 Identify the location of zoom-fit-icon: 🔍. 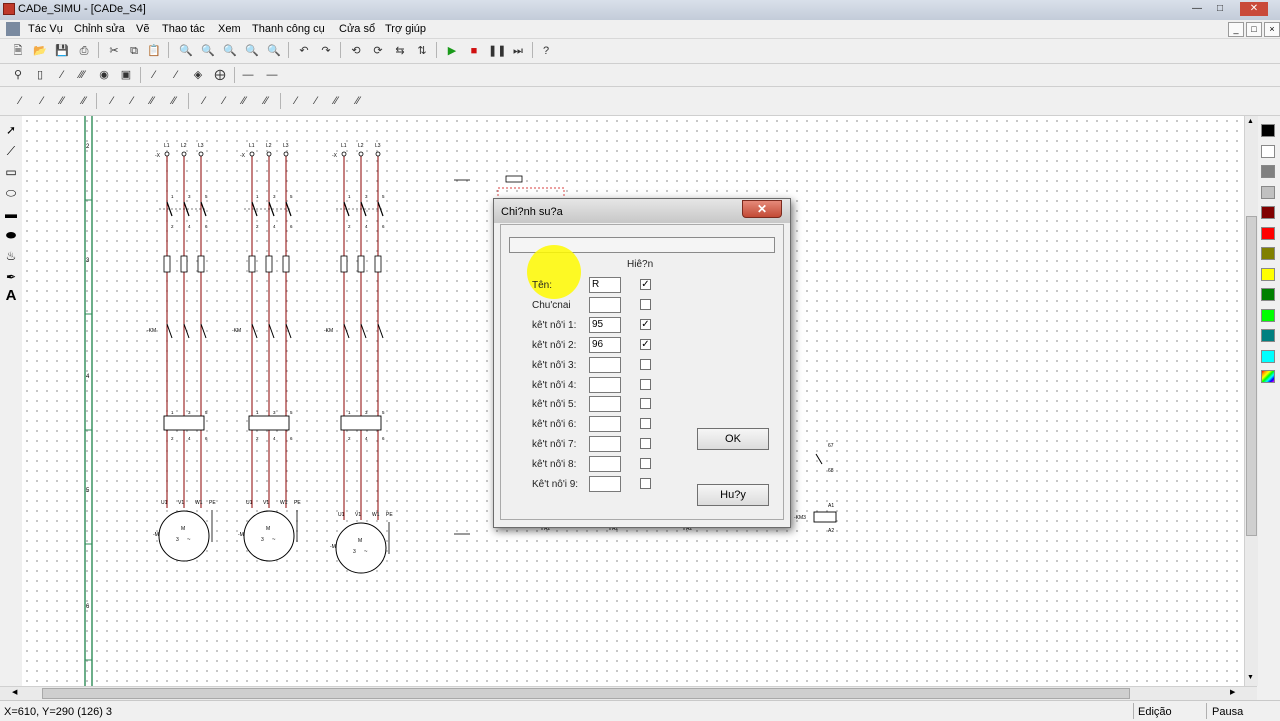
(230, 51).